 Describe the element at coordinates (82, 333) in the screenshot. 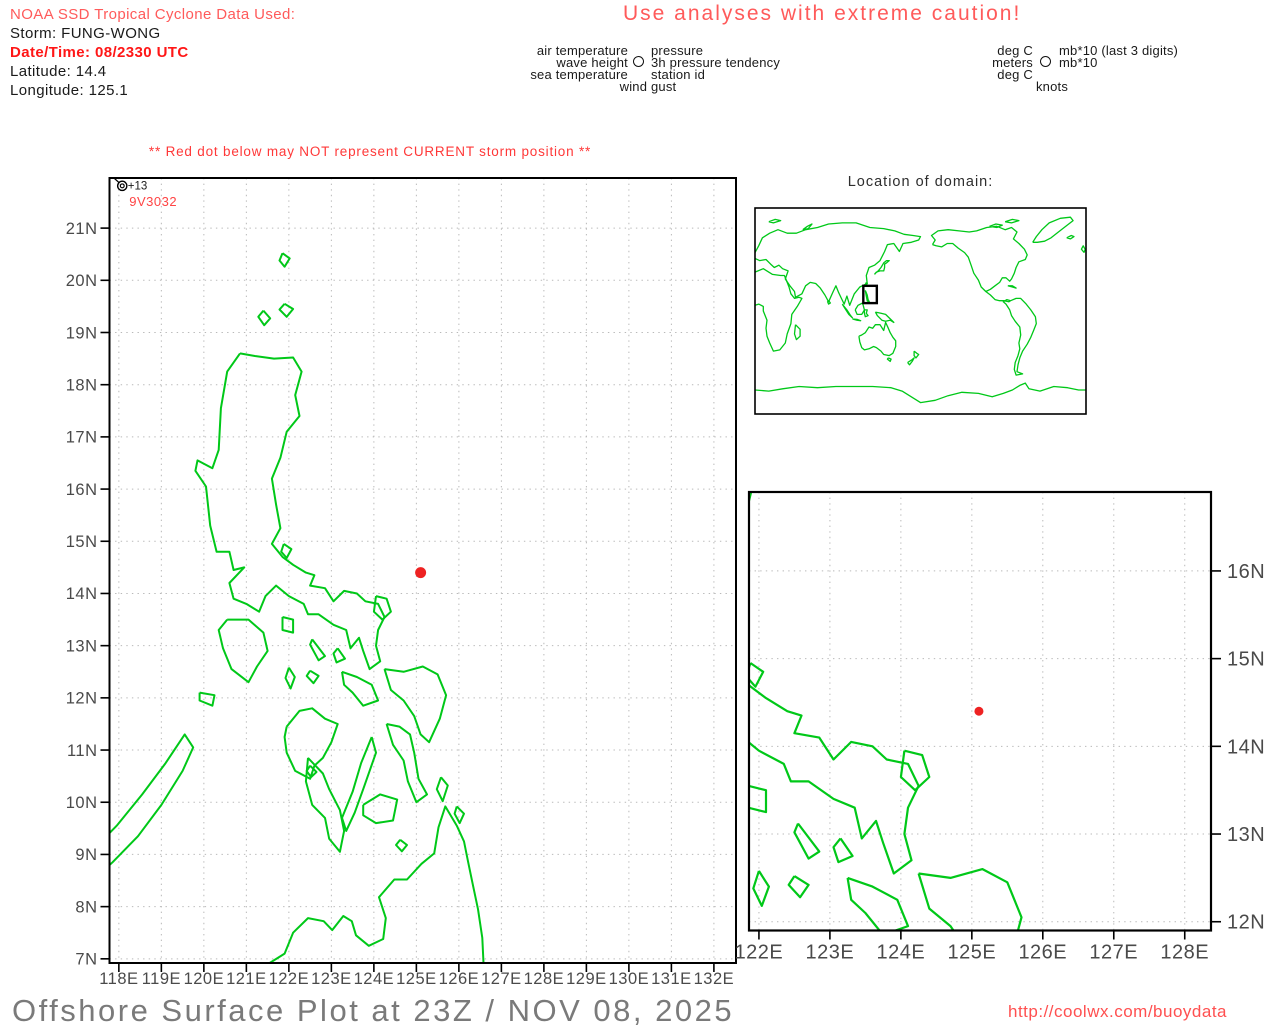

I see `svg-text: 19N` at that location.